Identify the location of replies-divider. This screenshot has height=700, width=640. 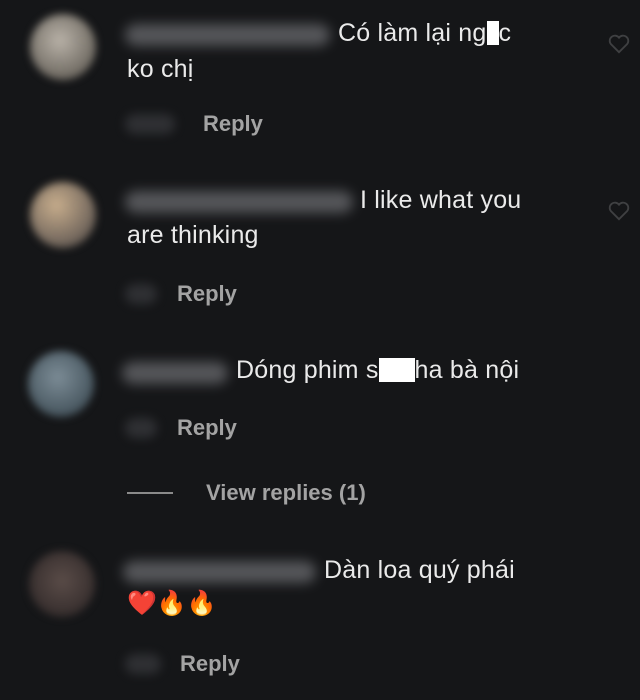
(150, 493).